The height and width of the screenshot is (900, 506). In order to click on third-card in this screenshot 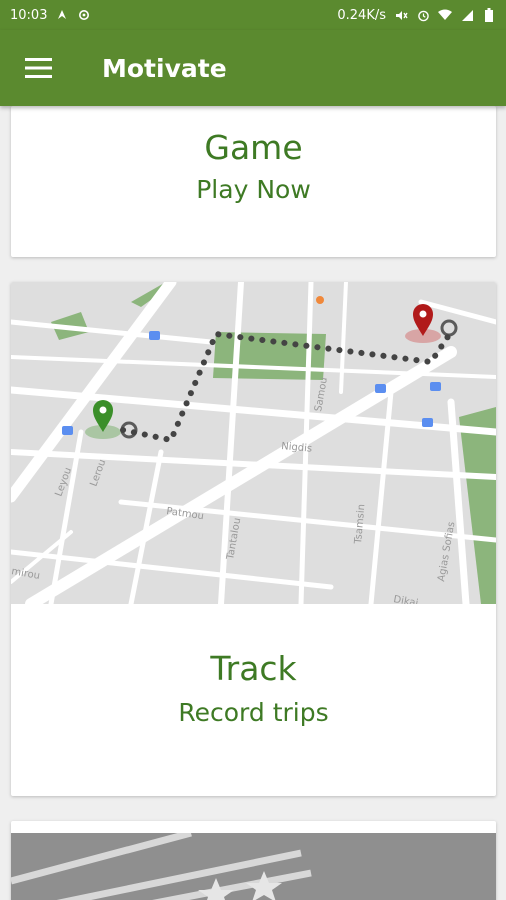, I will do `click(253, 860)`.